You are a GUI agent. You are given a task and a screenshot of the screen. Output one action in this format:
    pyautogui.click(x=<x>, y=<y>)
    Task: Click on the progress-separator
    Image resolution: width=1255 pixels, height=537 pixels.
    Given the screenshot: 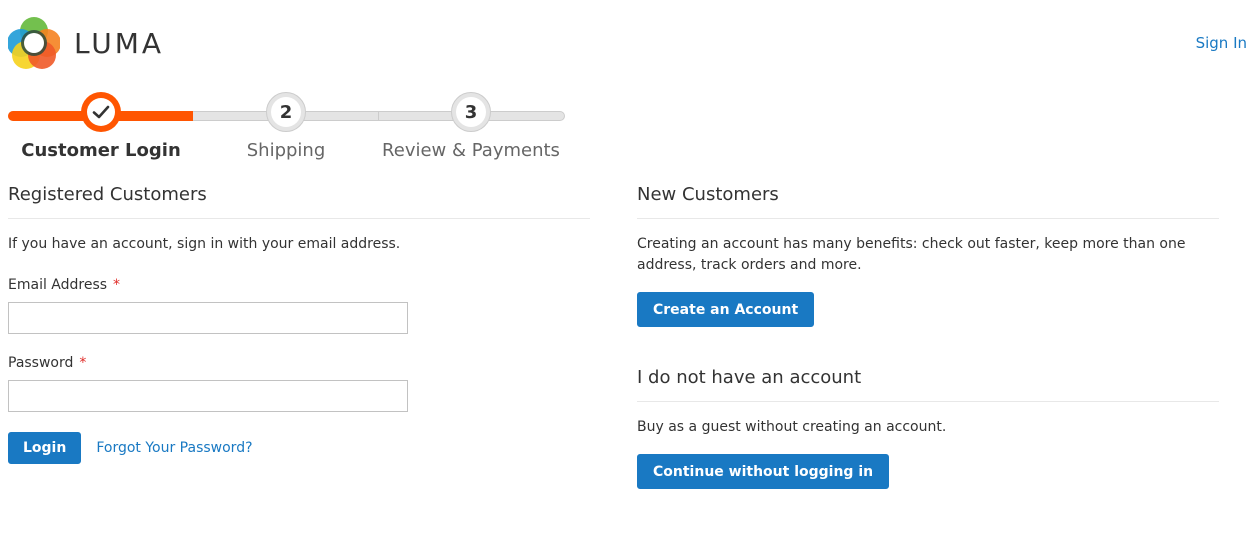 What is the action you would take?
    pyautogui.click(x=378, y=116)
    